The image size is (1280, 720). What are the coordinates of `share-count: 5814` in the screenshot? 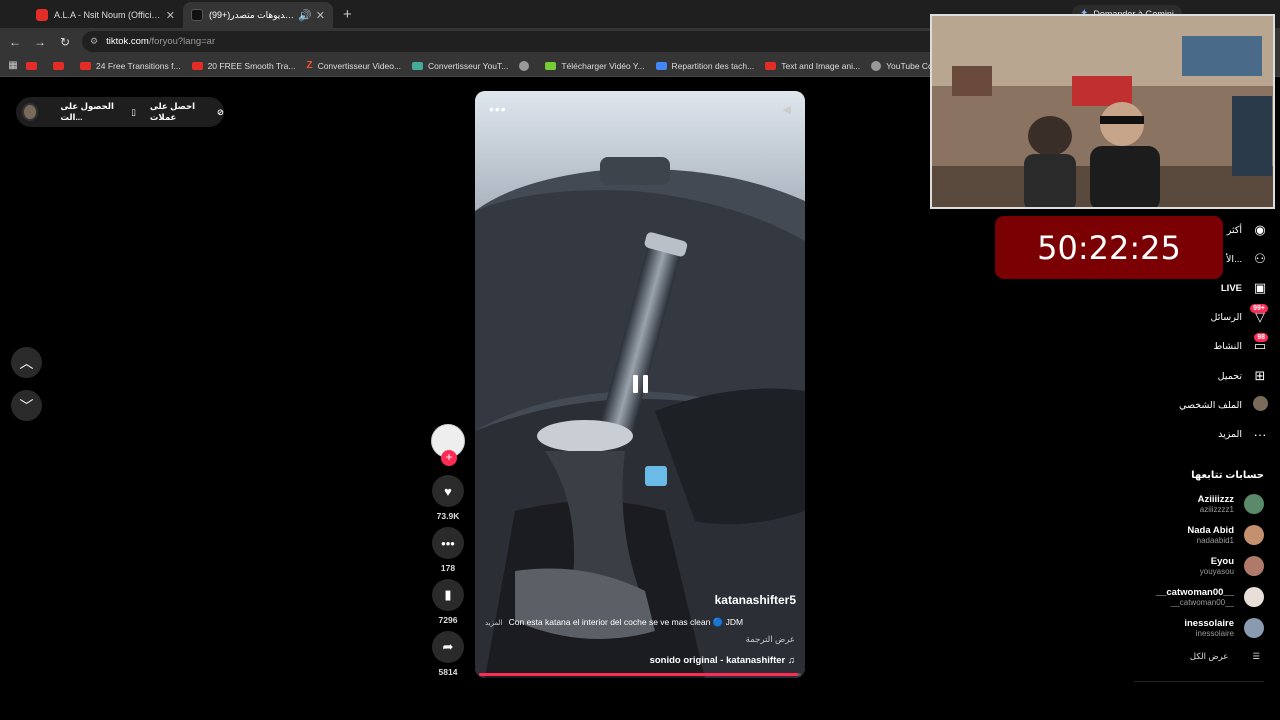 It's located at (448, 672).